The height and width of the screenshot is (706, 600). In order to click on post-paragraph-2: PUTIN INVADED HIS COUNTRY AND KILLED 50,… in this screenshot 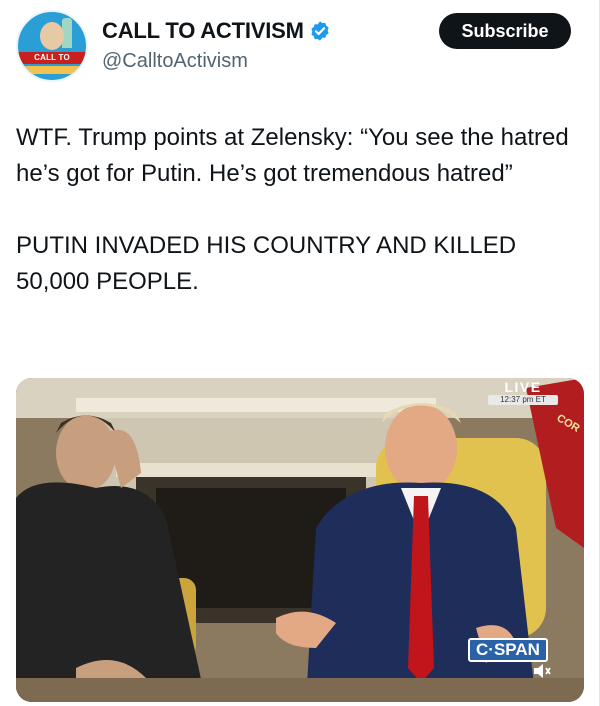, I will do `click(266, 263)`.